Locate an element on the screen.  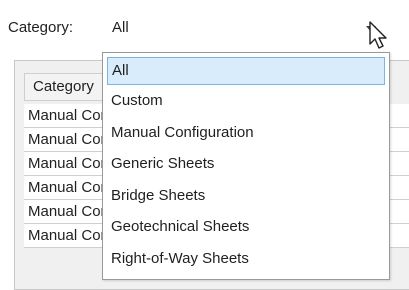
category-label: Category: is located at coordinates (41, 27).